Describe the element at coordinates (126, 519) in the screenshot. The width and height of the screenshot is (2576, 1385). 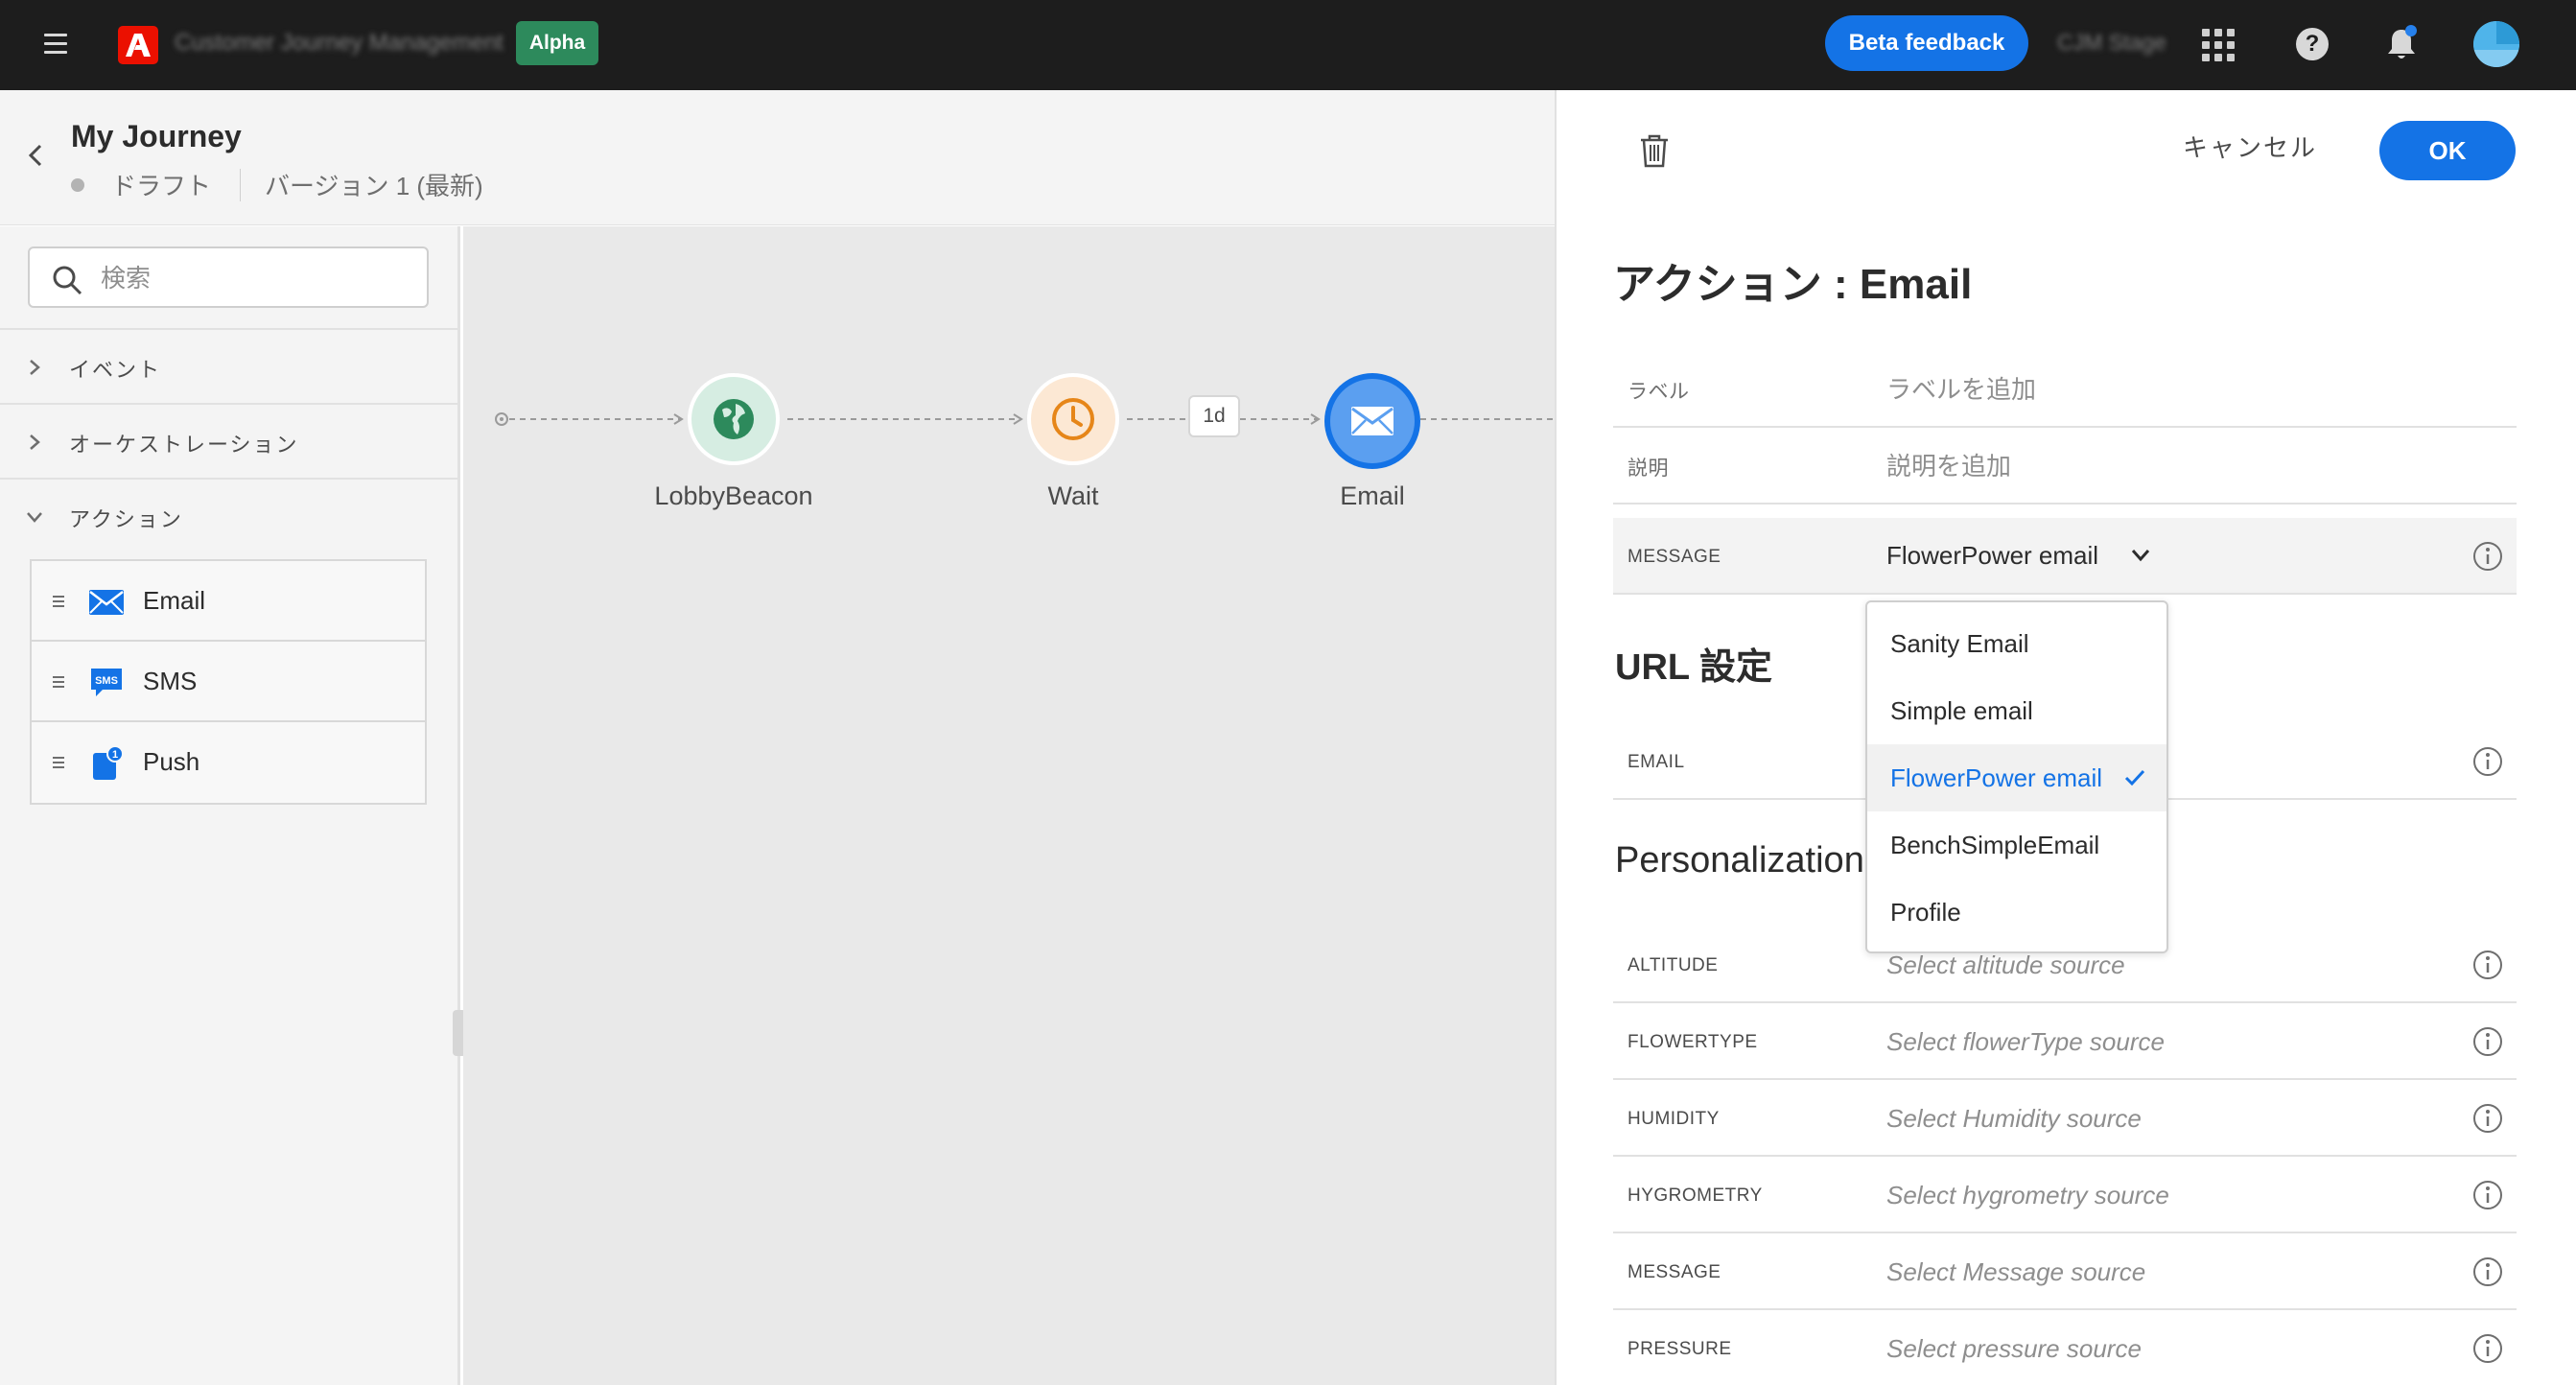
I see `category-label: アクション` at that location.